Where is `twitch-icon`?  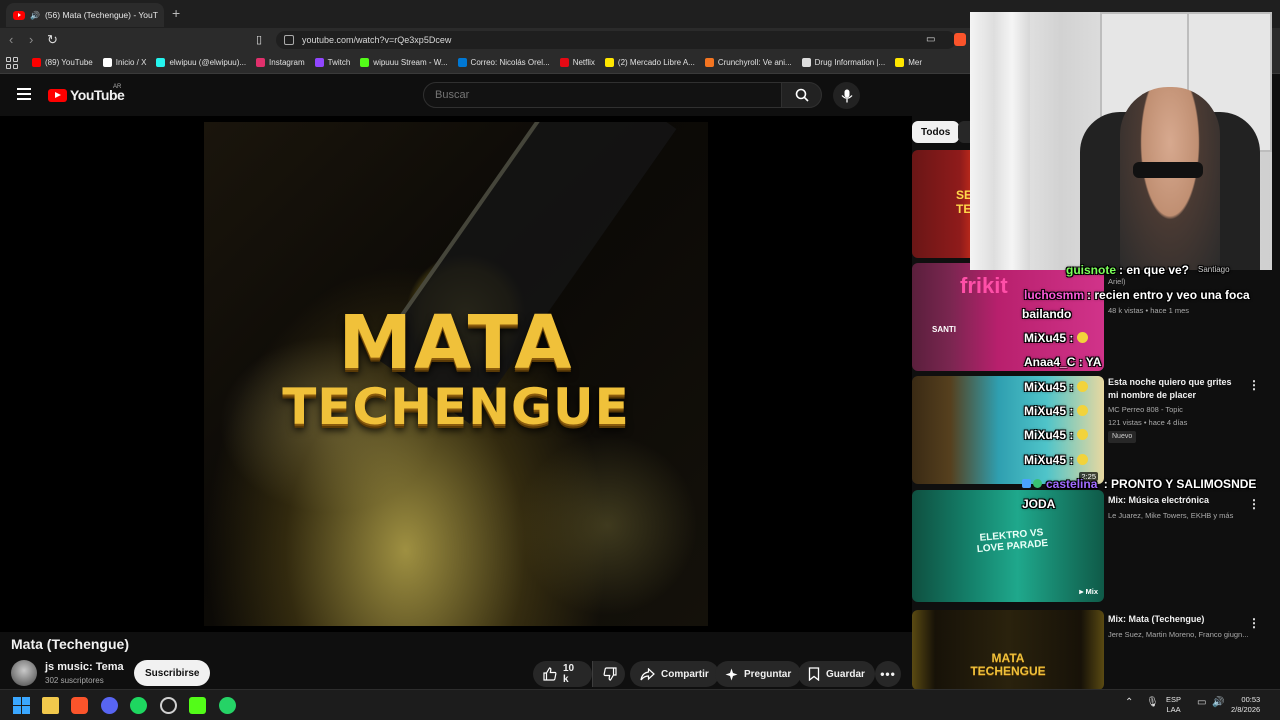
twitch-icon is located at coordinates (319, 62).